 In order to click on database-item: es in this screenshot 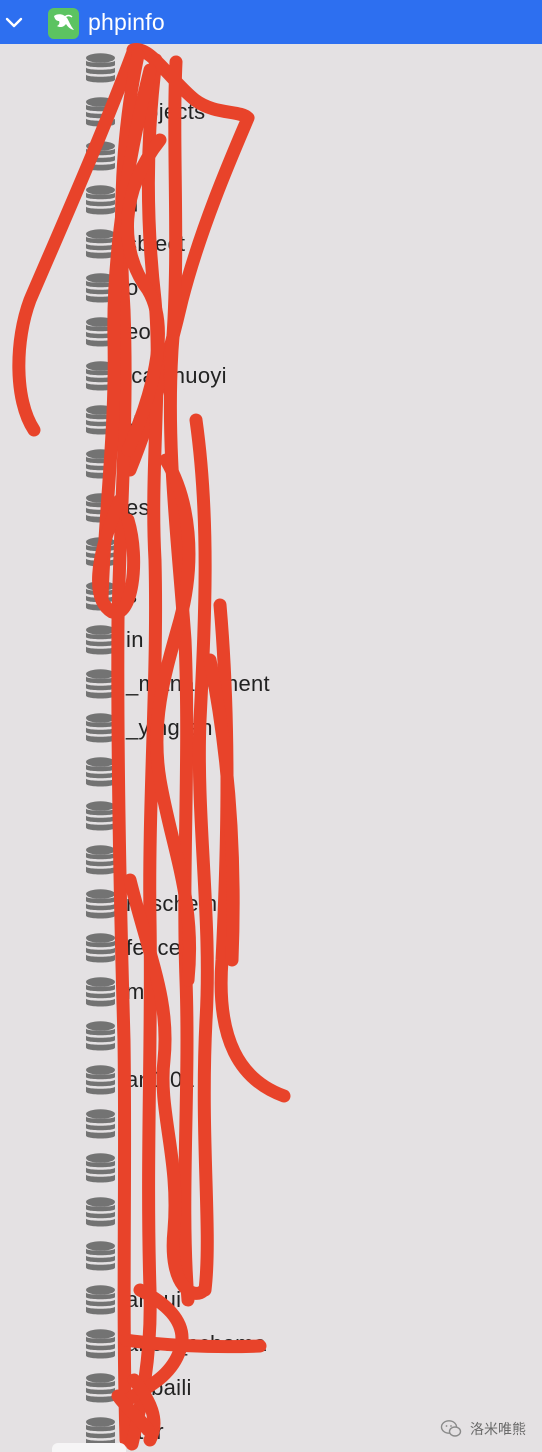, I will do `click(271, 506)`.